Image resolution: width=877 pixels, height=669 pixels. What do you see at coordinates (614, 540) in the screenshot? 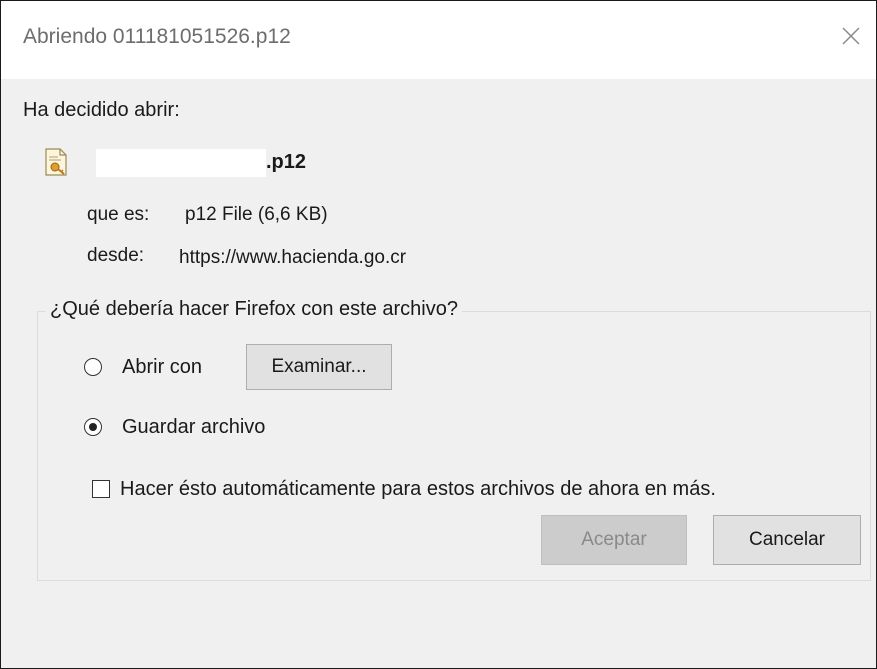
I see `accept-button: Aceptar` at bounding box center [614, 540].